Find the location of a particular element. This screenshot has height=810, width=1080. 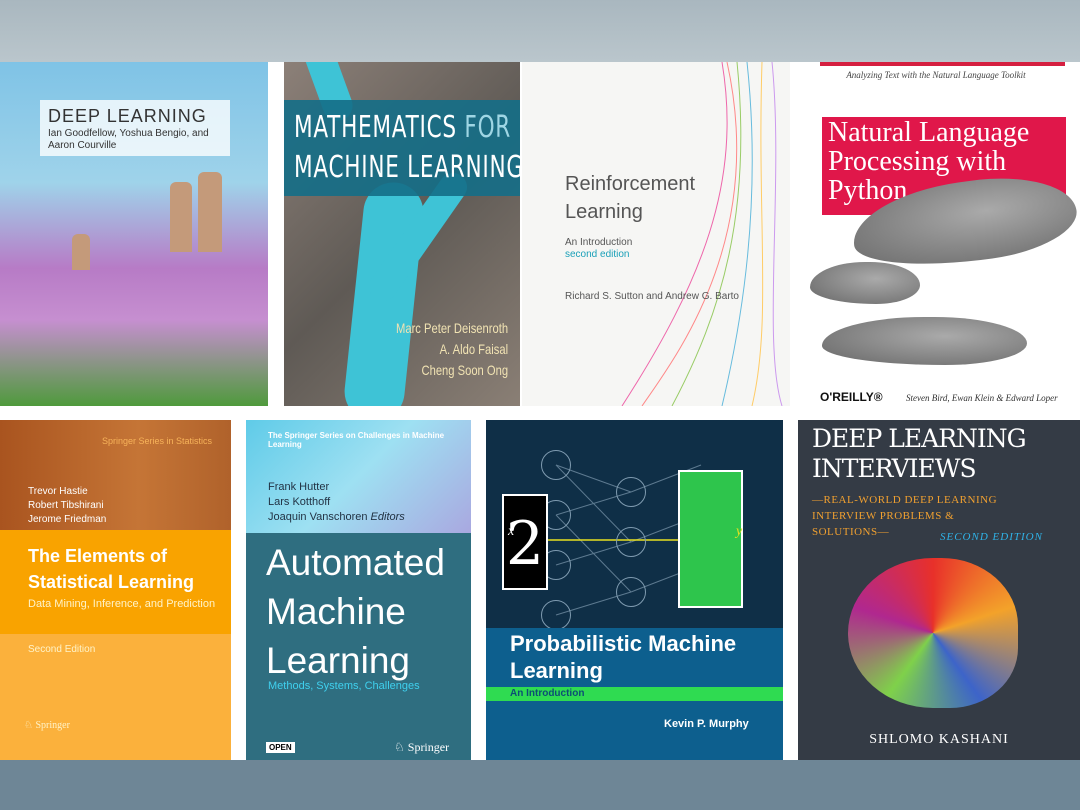

title-part: MATHEMATICS is located at coordinates (375, 127).